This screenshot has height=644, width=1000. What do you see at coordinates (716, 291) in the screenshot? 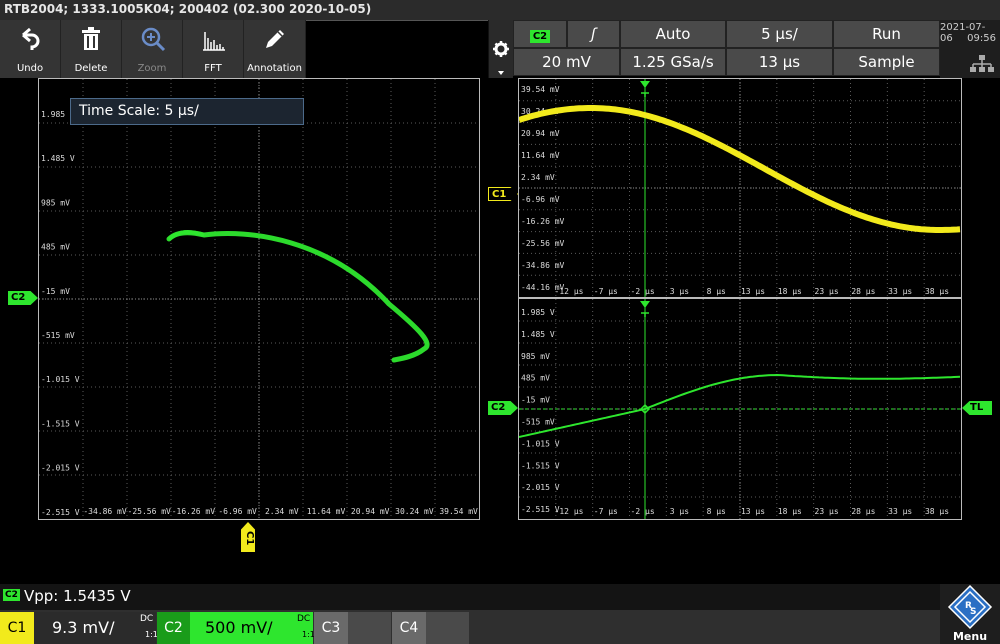
I see `c1-x-tick-label: 8 µs` at bounding box center [716, 291].